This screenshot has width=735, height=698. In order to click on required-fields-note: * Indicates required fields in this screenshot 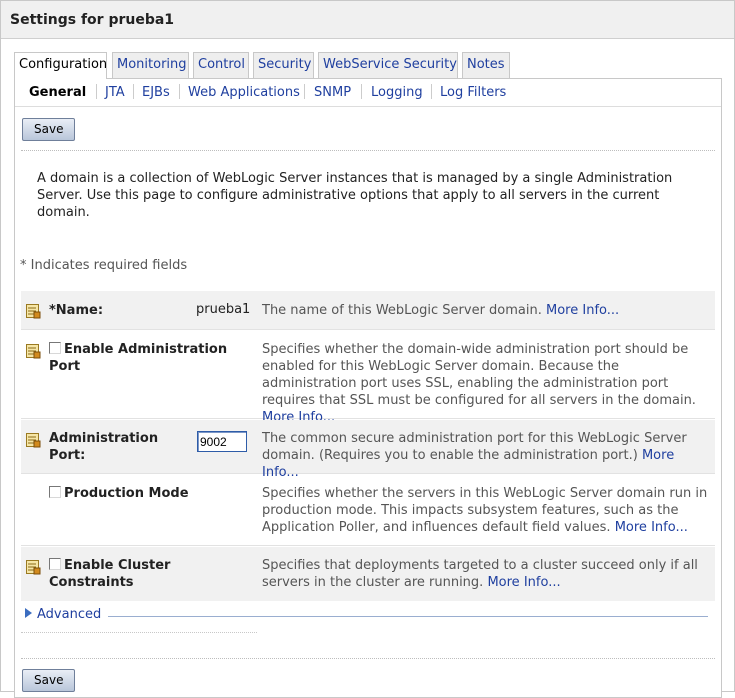, I will do `click(104, 265)`.